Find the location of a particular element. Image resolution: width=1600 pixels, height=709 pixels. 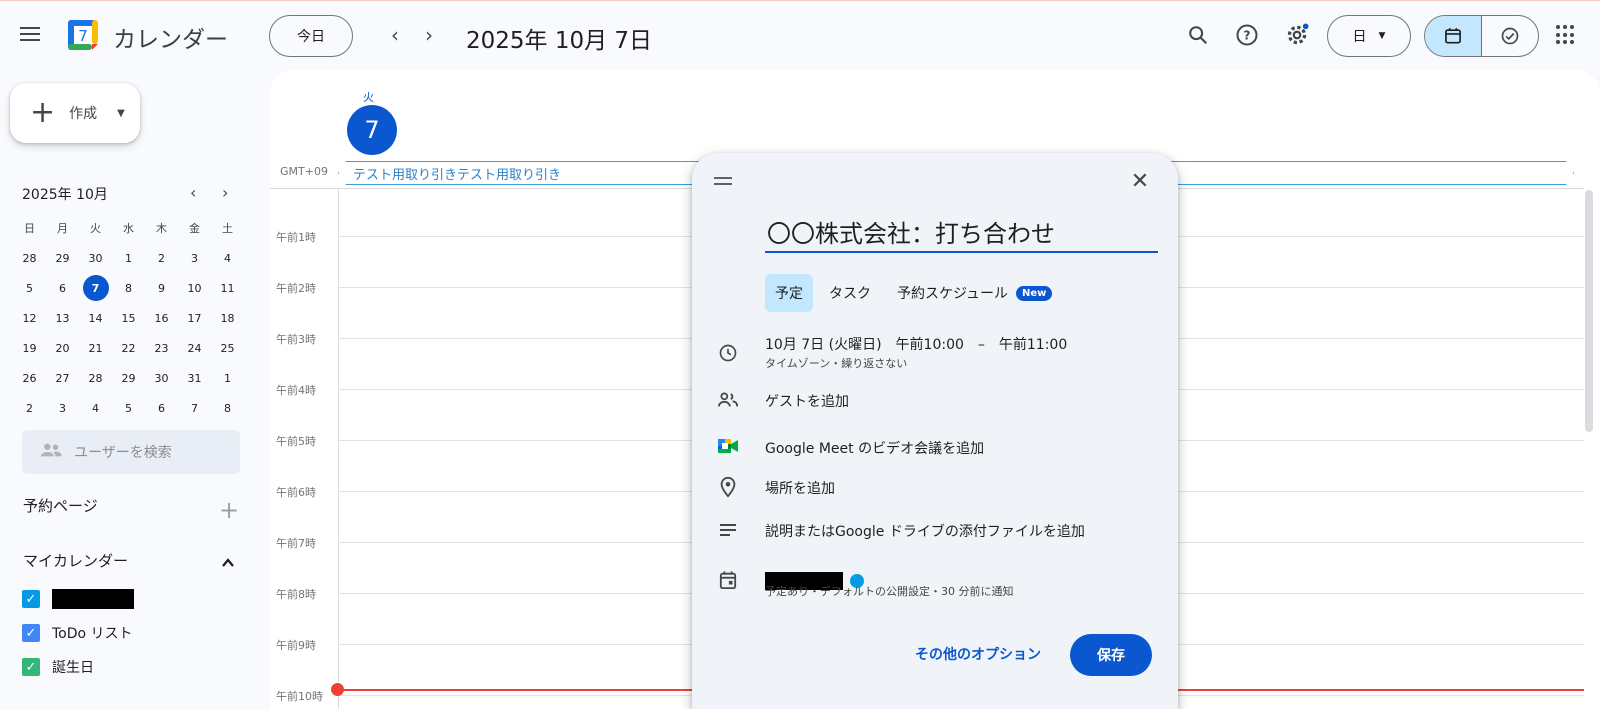

close-icon: ✕ is located at coordinates (1140, 181).